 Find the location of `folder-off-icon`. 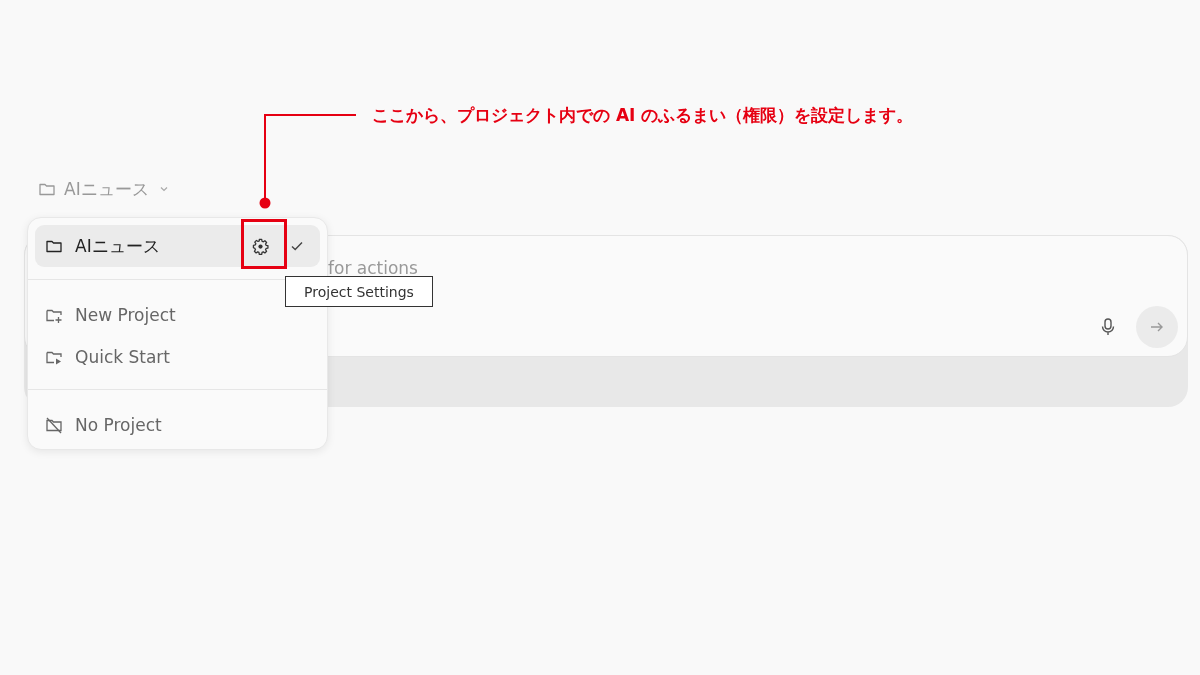

folder-off-icon is located at coordinates (54, 425).